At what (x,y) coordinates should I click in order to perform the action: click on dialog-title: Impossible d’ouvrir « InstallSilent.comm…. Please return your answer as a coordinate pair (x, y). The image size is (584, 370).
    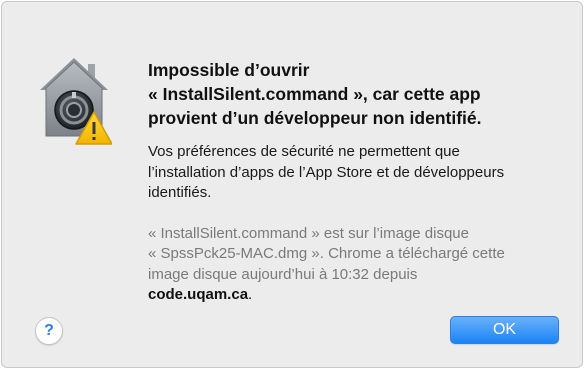
    Looking at the image, I should click on (353, 94).